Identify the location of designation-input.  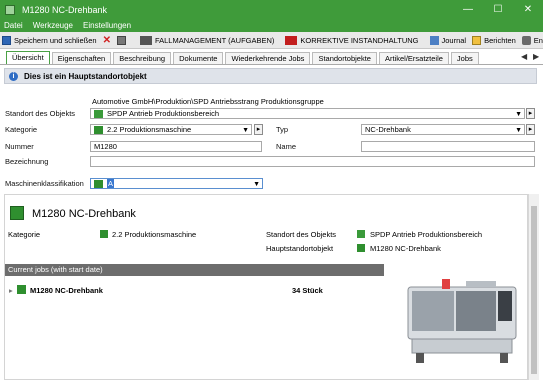
(312, 161).